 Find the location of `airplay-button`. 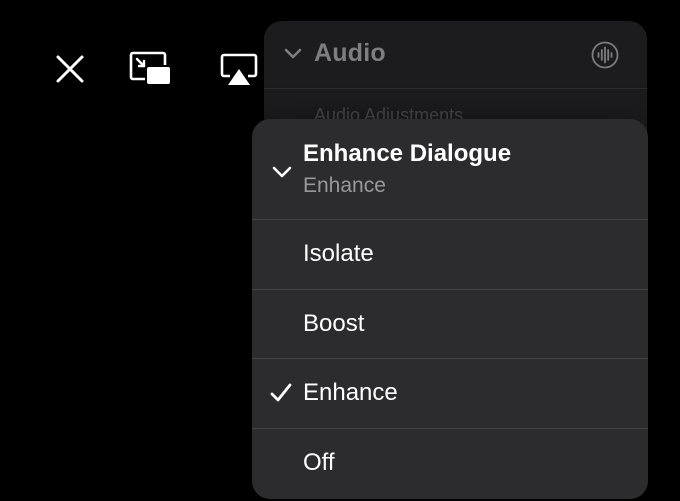

airplay-button is located at coordinates (239, 70).